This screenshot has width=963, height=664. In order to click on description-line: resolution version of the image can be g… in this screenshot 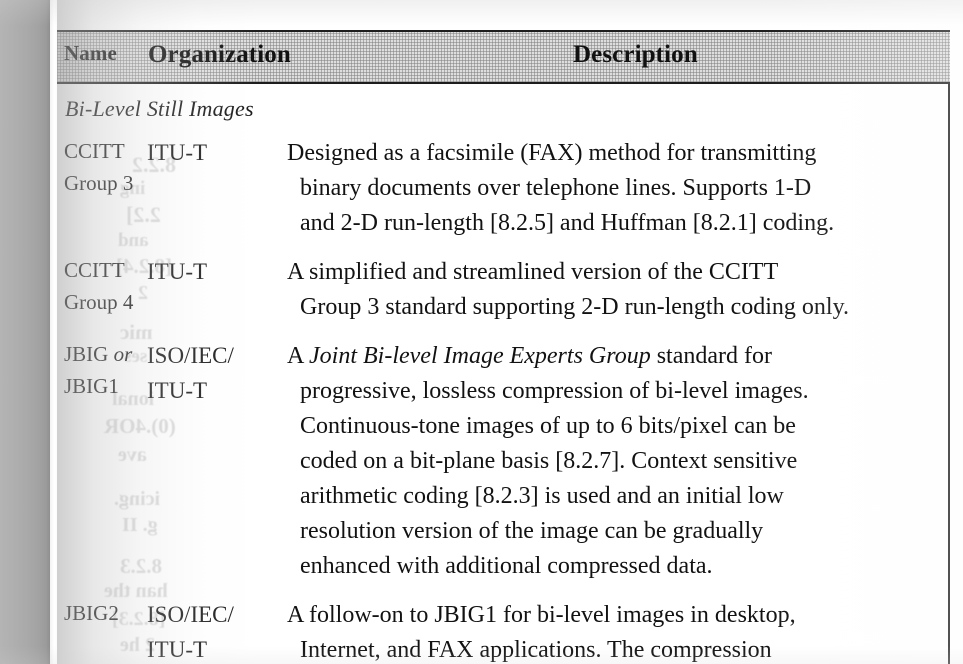, I will do `click(532, 531)`.